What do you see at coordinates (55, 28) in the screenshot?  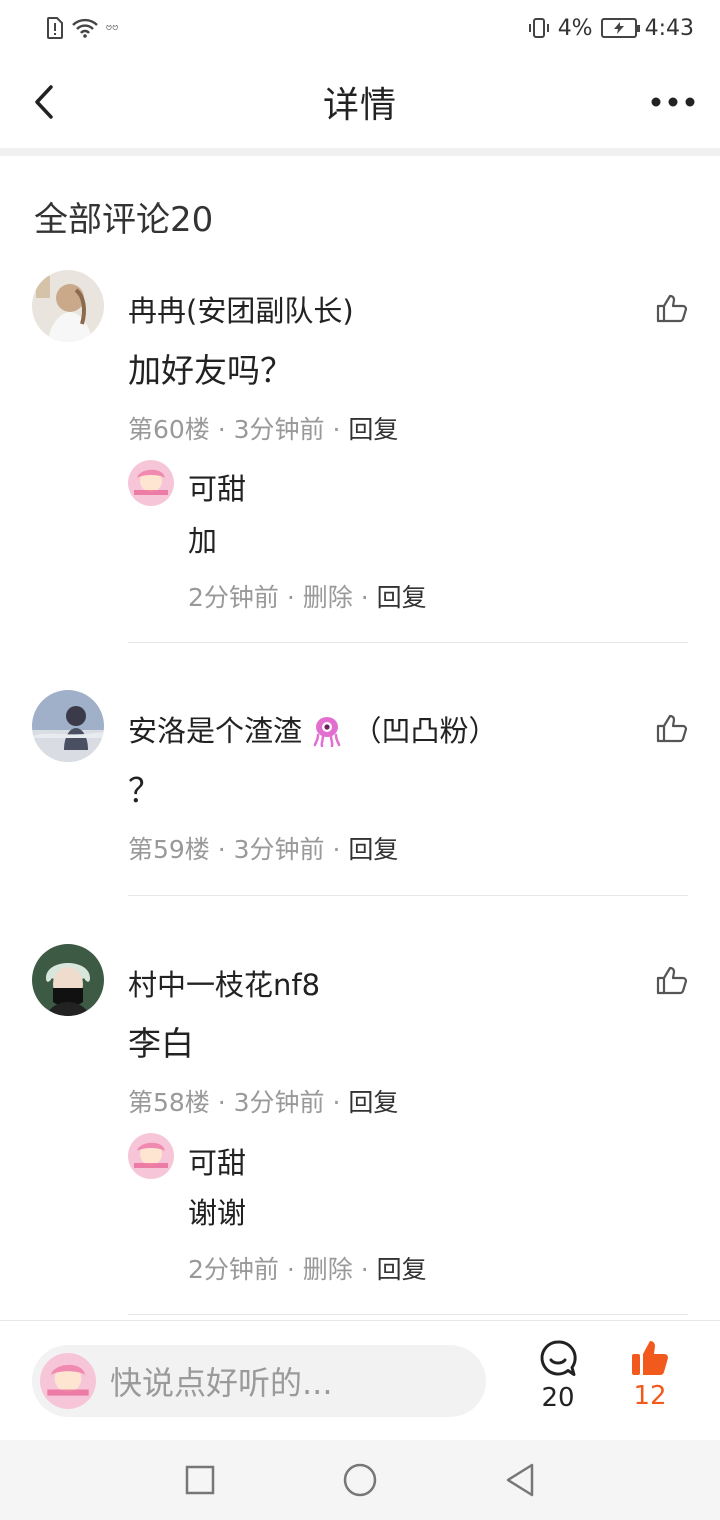 I see `sim-alert-icon` at bounding box center [55, 28].